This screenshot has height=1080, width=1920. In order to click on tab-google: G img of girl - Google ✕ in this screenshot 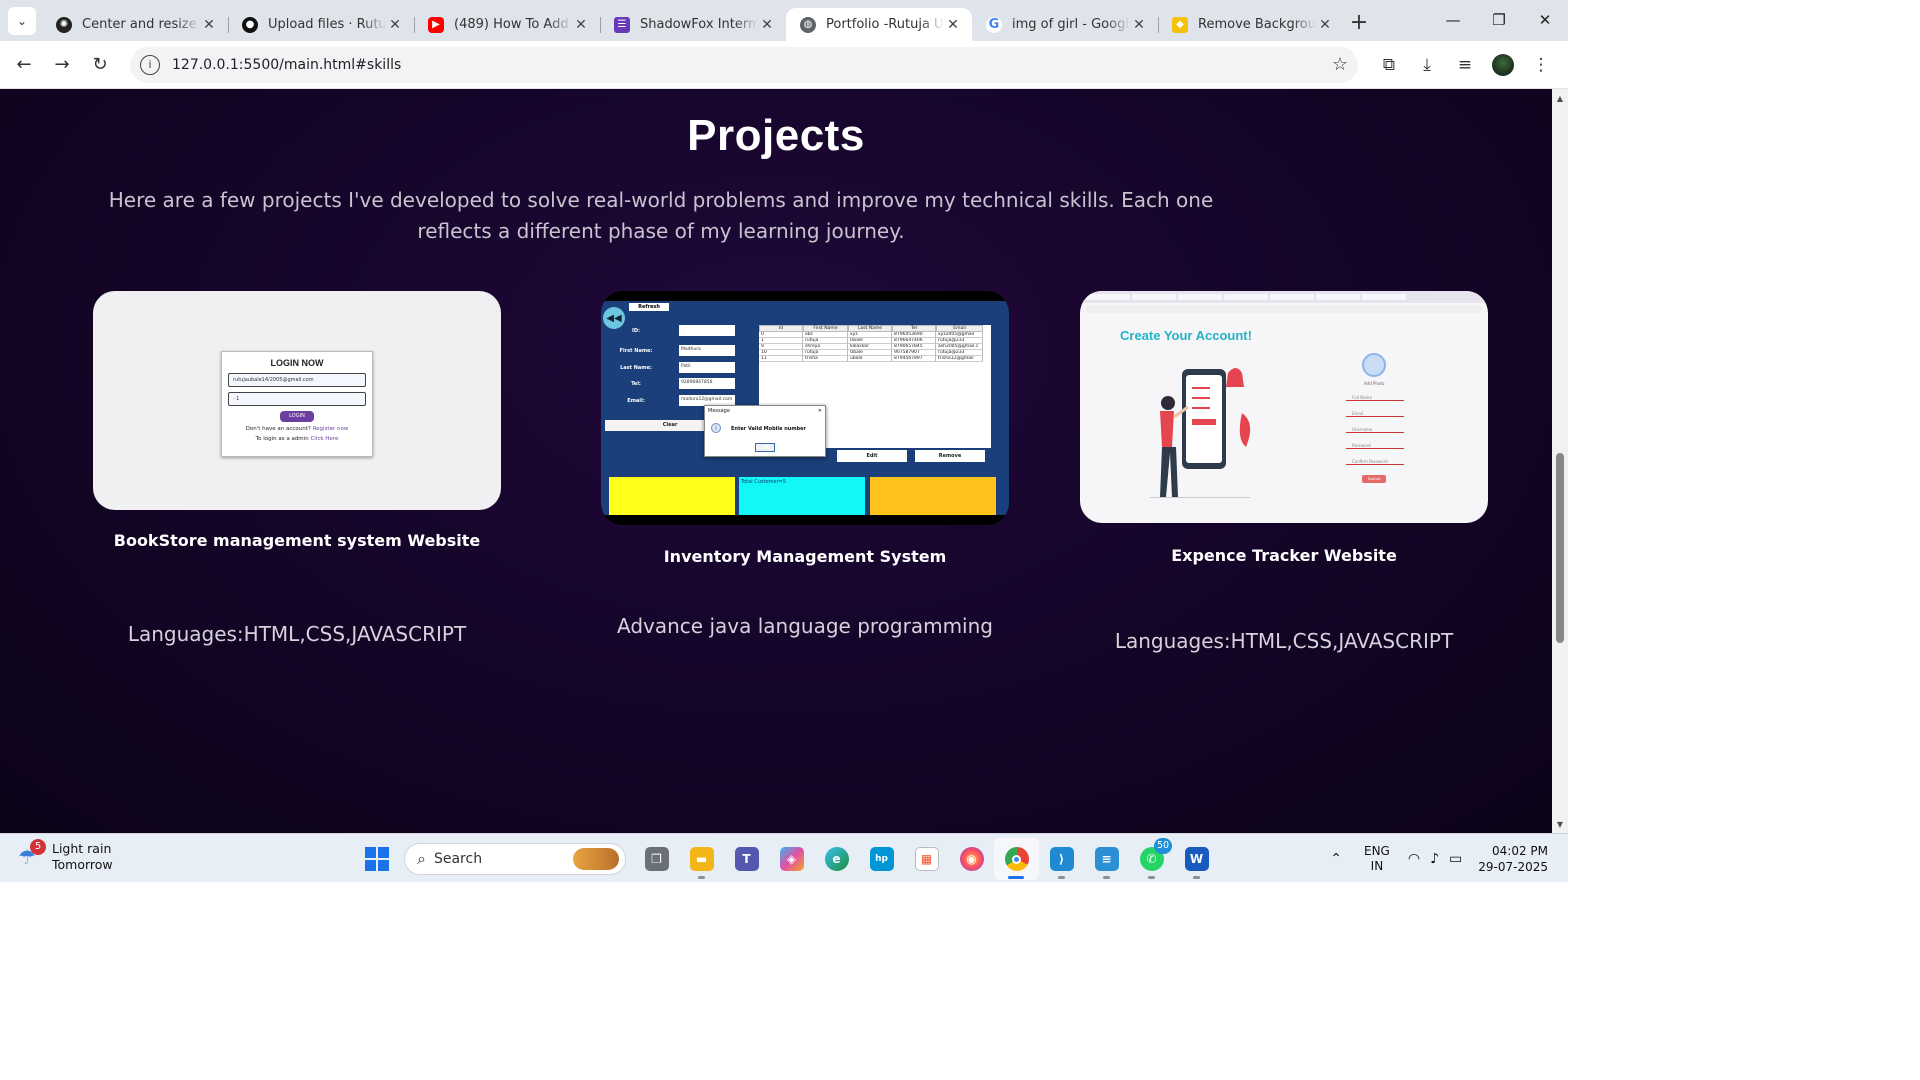, I will do `click(1065, 24)`.